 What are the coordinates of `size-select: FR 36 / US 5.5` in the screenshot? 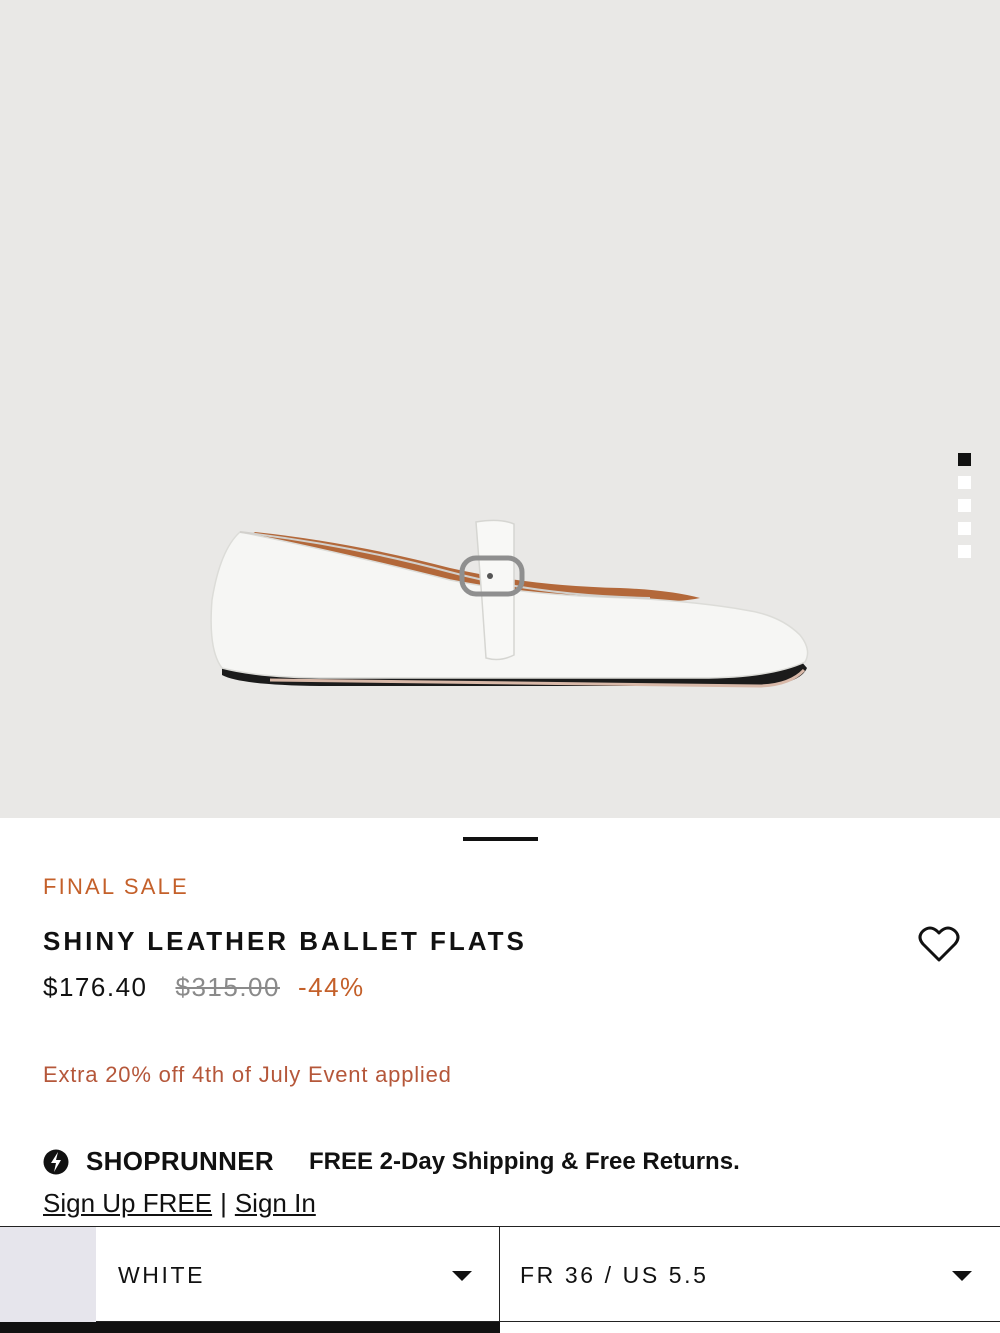 It's located at (750, 1274).